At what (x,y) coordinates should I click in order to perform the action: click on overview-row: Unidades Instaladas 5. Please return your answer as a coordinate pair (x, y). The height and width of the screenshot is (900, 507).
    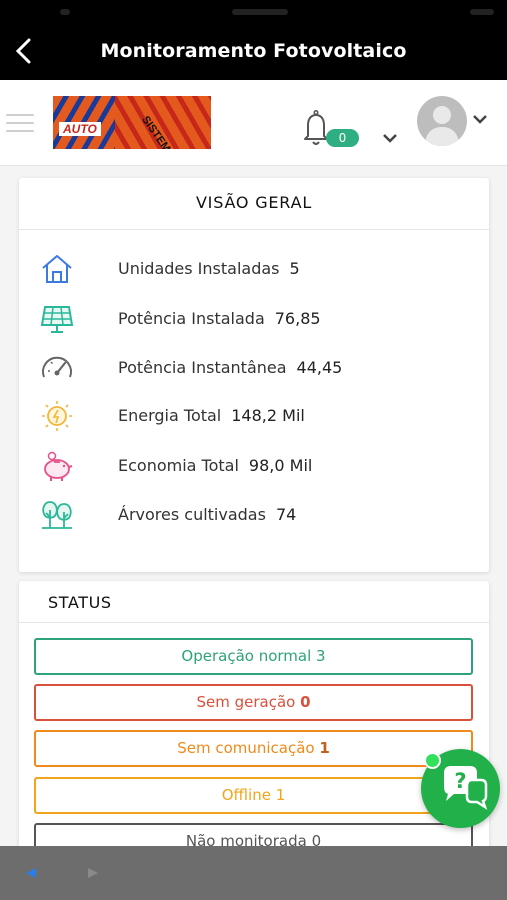
    Looking at the image, I should click on (254, 269).